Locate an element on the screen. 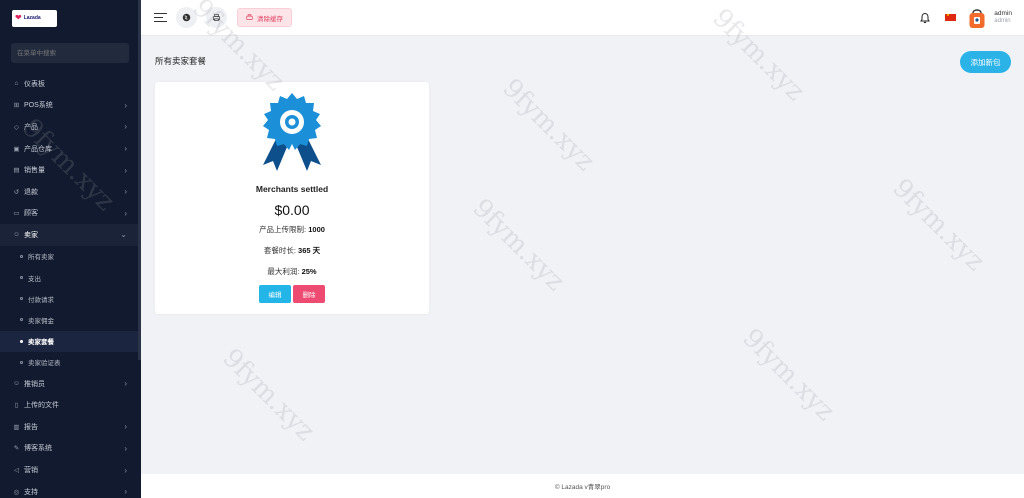  sidebar-subitem-seller-commission: 卖家佣金 is located at coordinates (70, 319).